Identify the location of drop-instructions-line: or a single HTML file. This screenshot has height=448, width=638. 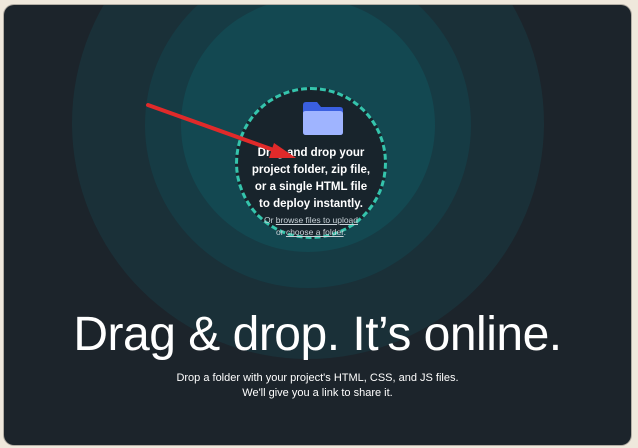
(311, 187).